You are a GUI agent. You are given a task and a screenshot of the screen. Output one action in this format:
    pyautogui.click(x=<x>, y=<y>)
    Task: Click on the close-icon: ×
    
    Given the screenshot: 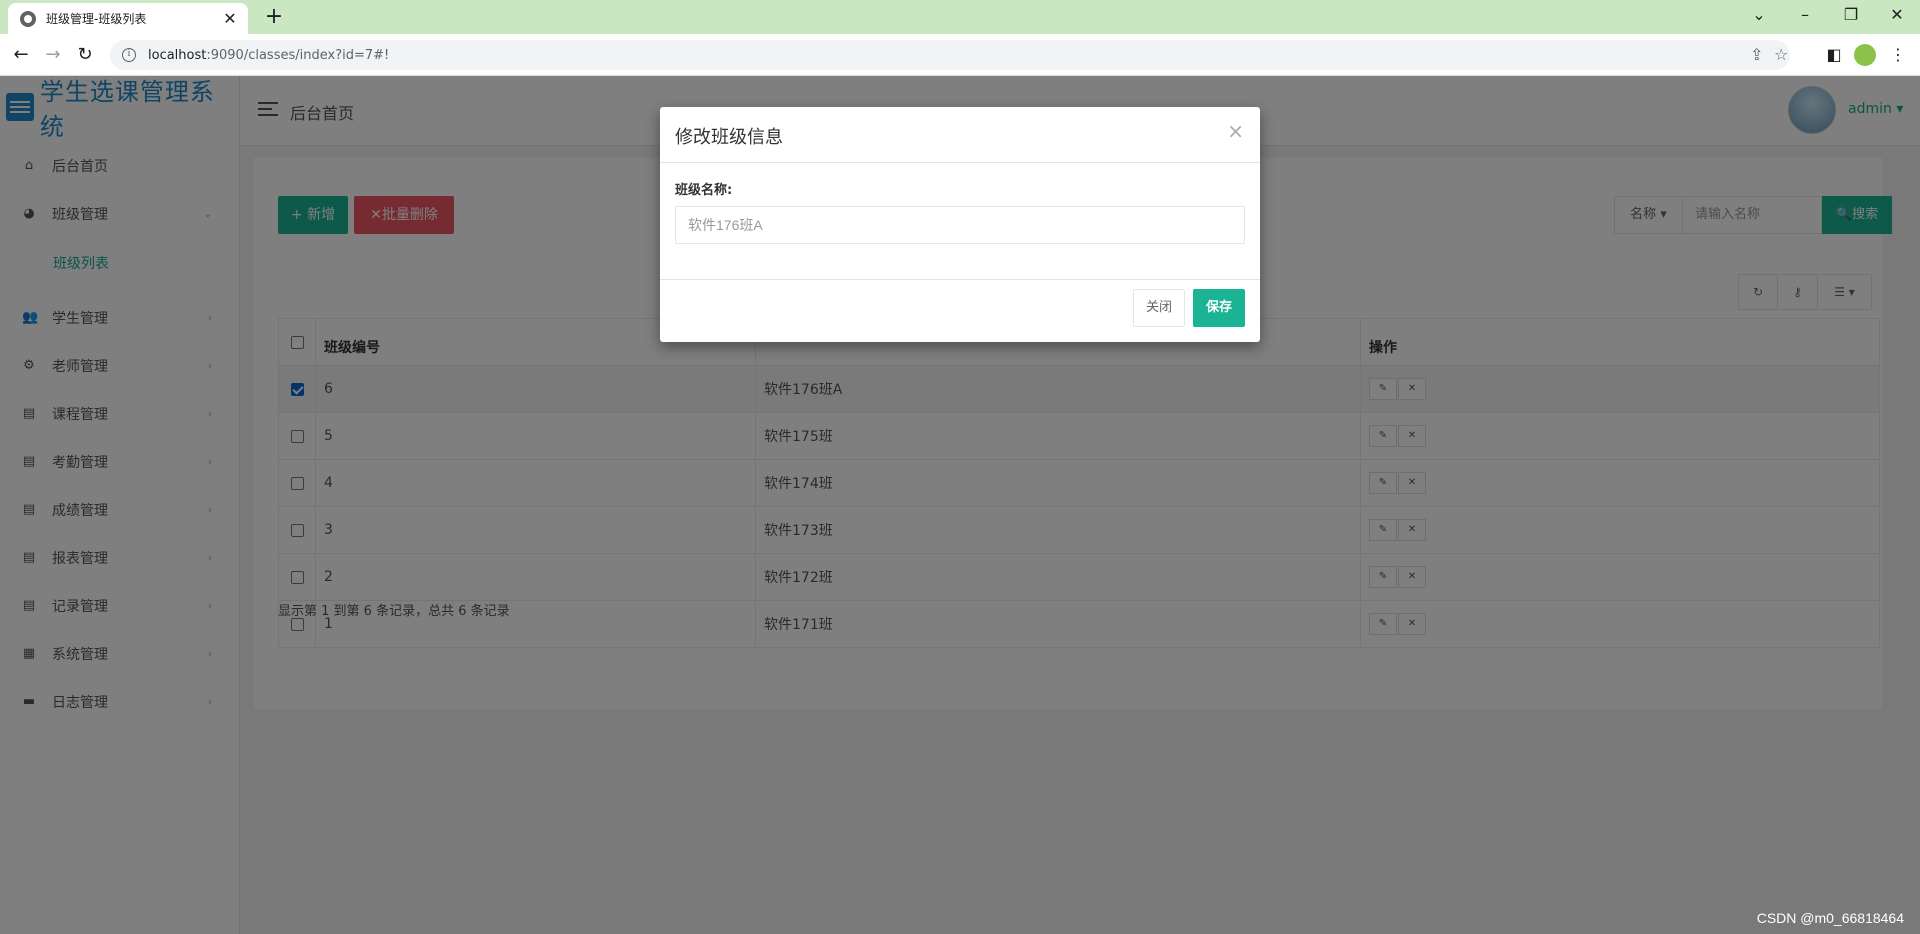 What is the action you would take?
    pyautogui.click(x=1235, y=131)
    